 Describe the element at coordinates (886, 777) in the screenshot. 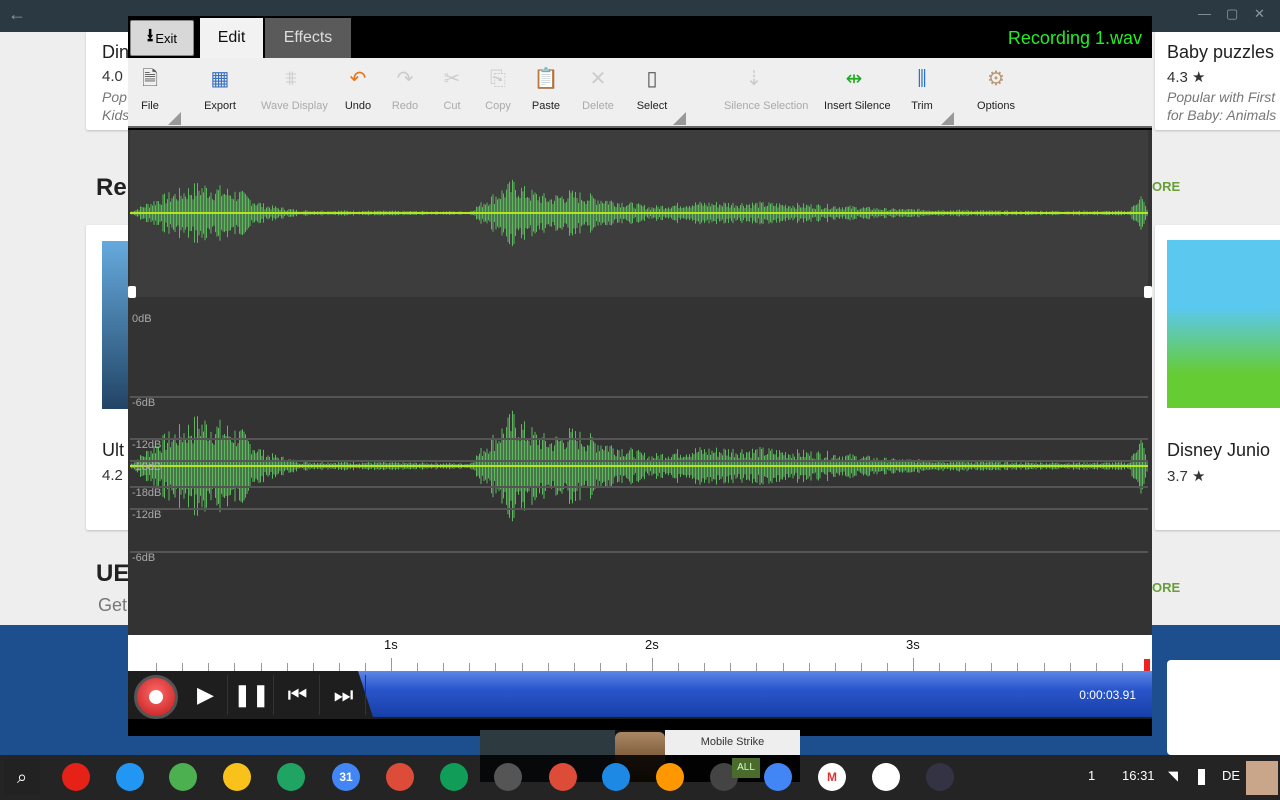

I see `shelf-app-play-store` at that location.